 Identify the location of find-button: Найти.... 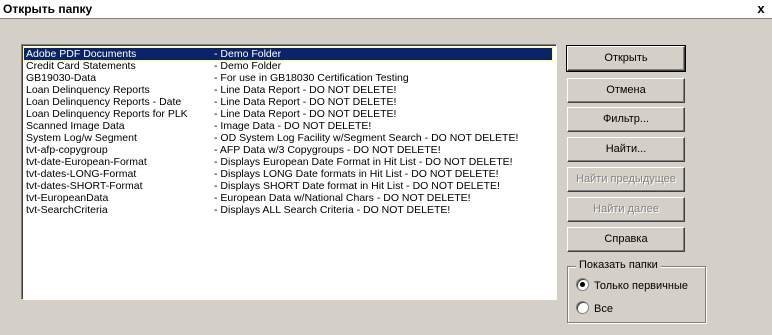
(626, 149).